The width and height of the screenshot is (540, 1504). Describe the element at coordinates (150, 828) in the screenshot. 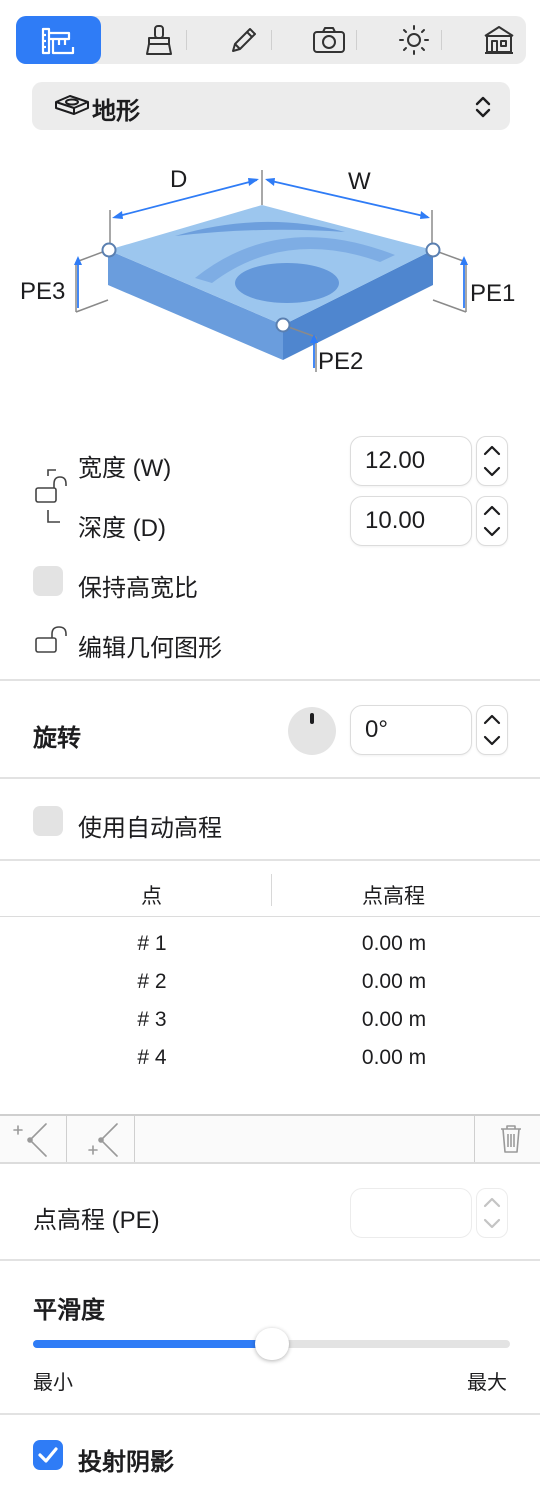

I see `auto-elevation-label: 使用自动高程` at that location.